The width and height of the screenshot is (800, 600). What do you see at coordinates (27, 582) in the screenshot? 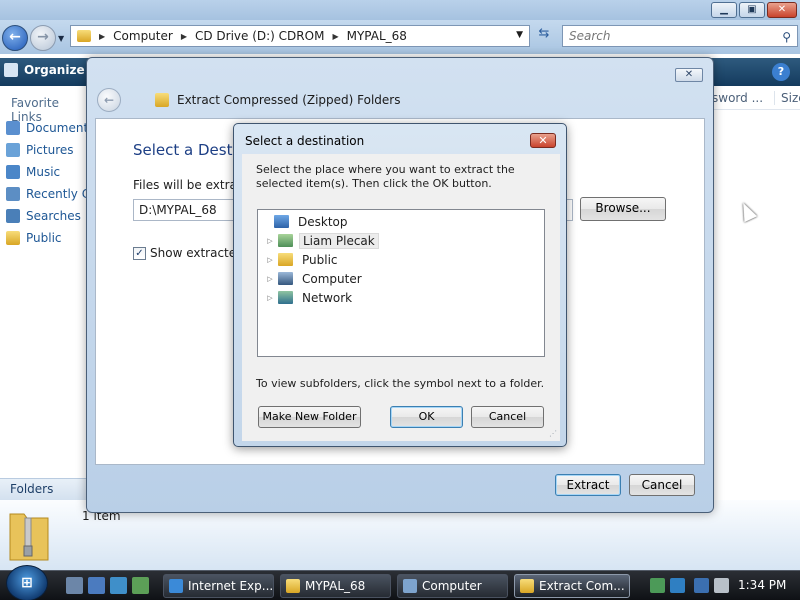
I see `start-button: ⊞` at bounding box center [27, 582].